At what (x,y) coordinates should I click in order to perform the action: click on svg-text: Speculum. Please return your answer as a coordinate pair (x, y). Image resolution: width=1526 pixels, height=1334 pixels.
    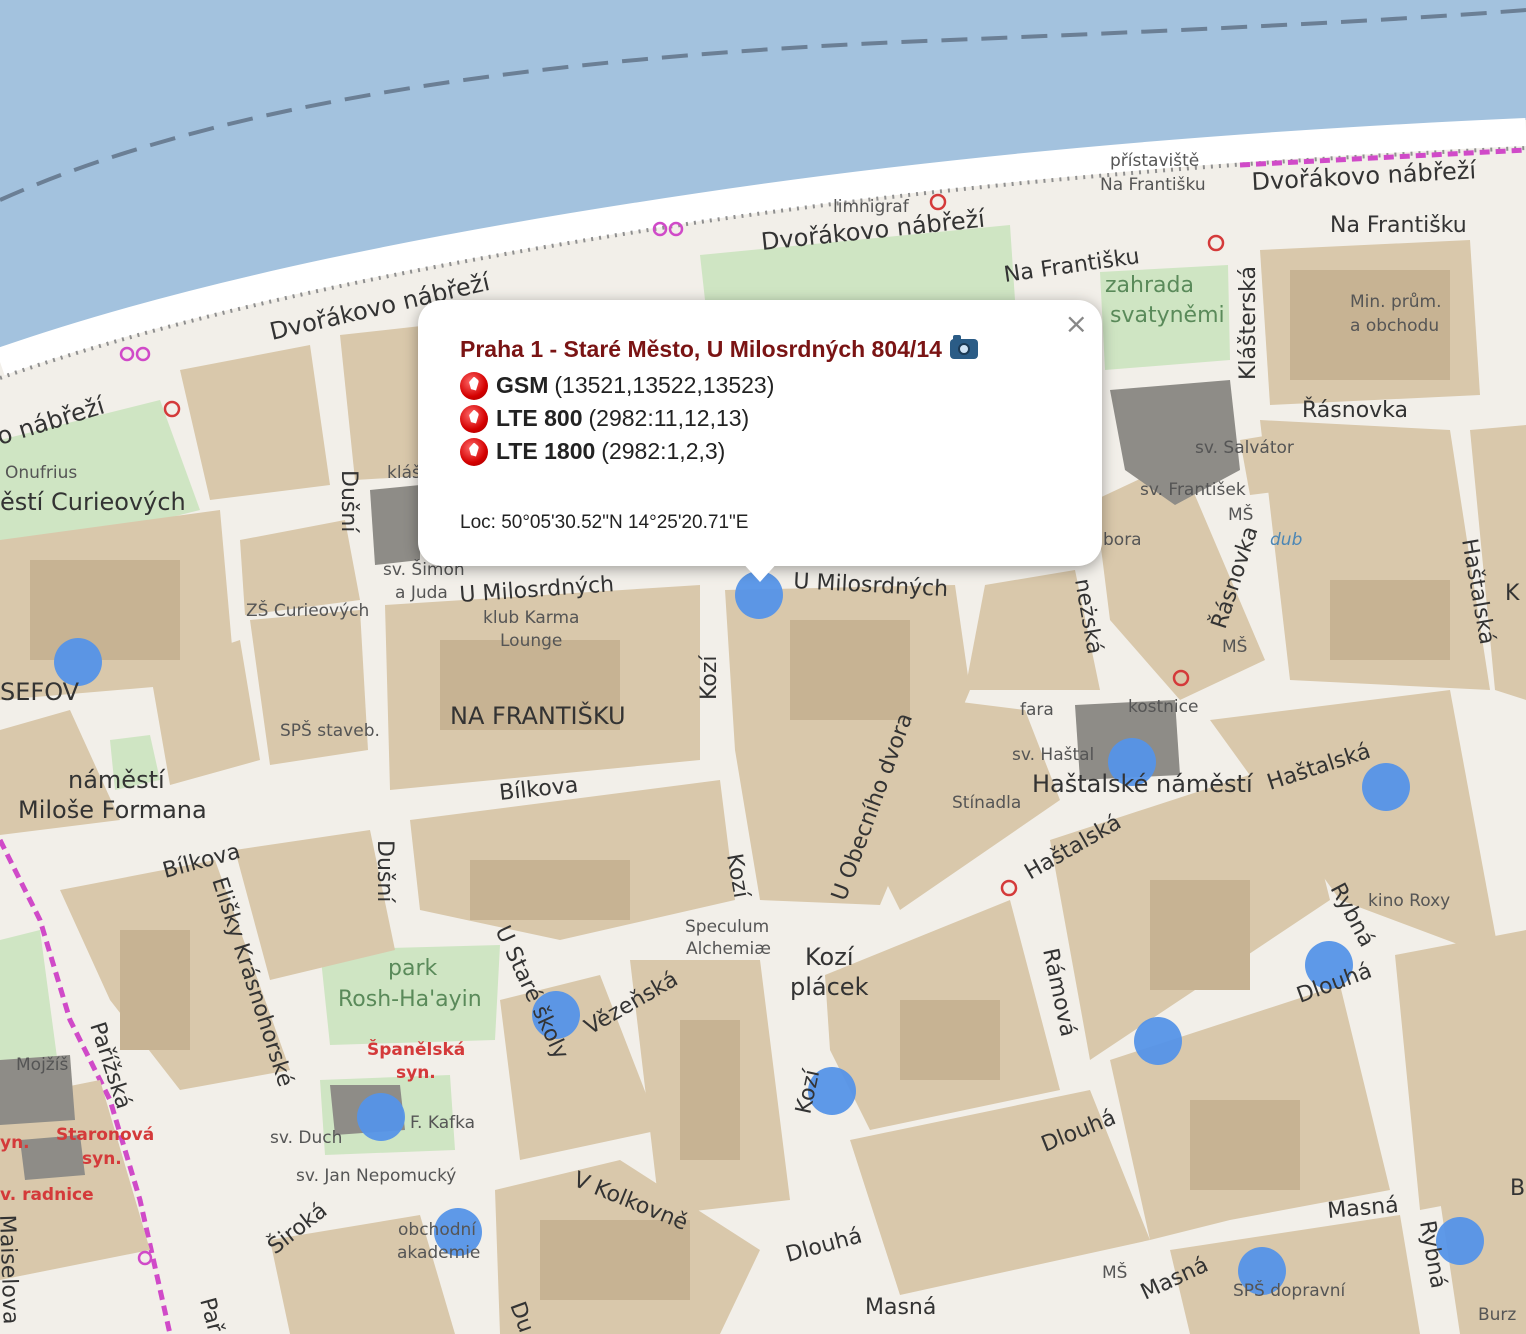
    Looking at the image, I should click on (727, 927).